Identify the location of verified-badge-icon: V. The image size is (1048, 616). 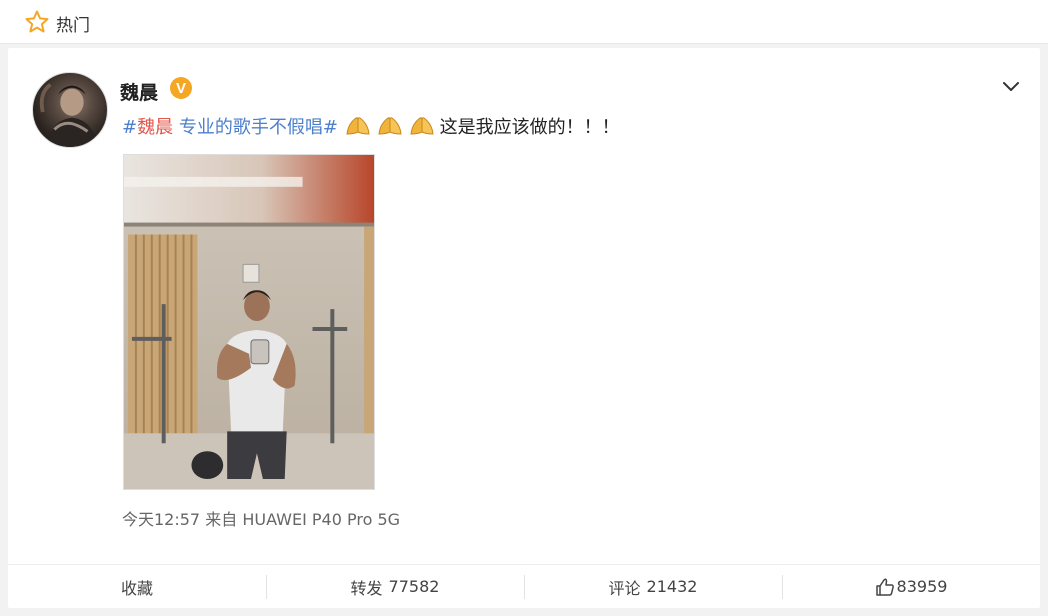
(181, 88).